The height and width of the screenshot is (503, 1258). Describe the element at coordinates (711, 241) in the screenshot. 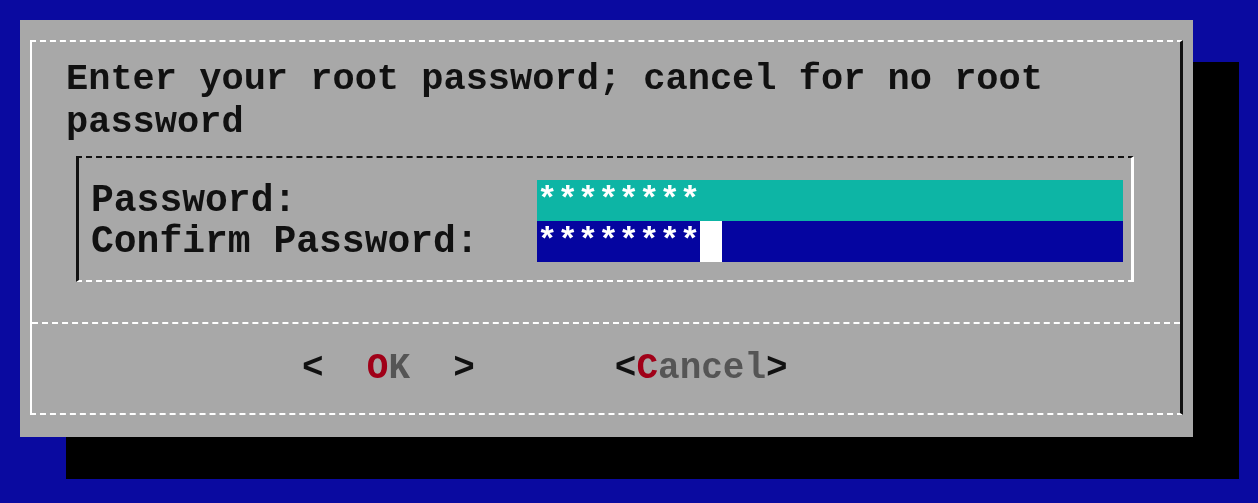

I see `text-cursor` at that location.